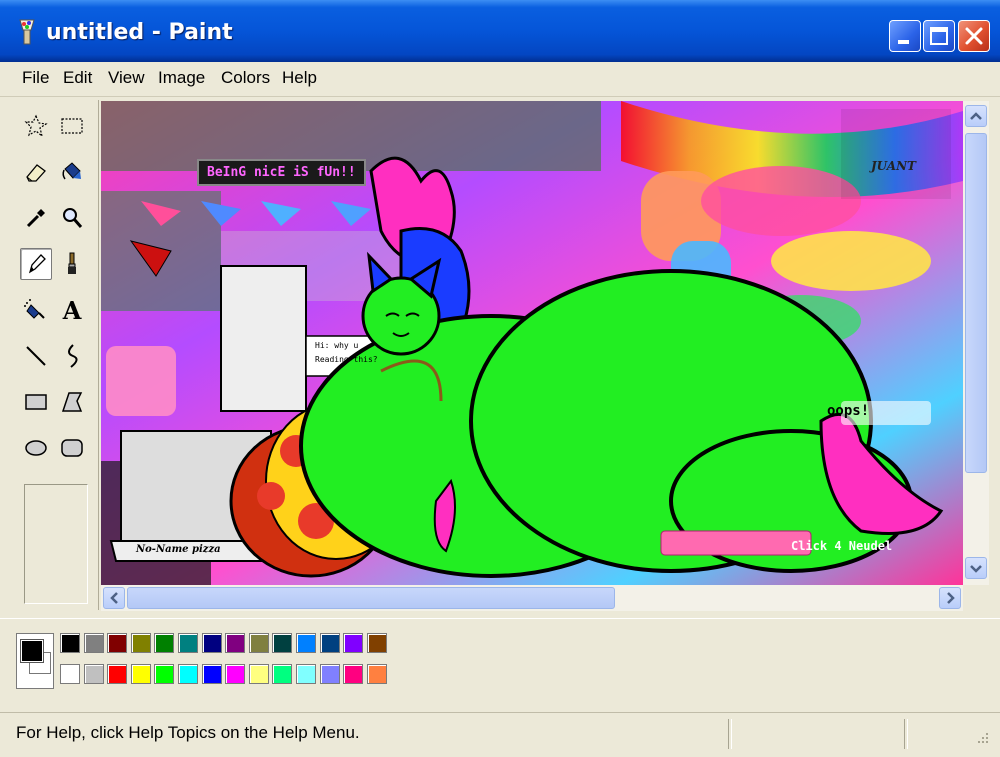 This screenshot has width=1000, height=757. I want to click on tool-free-form-select, so click(36, 126).